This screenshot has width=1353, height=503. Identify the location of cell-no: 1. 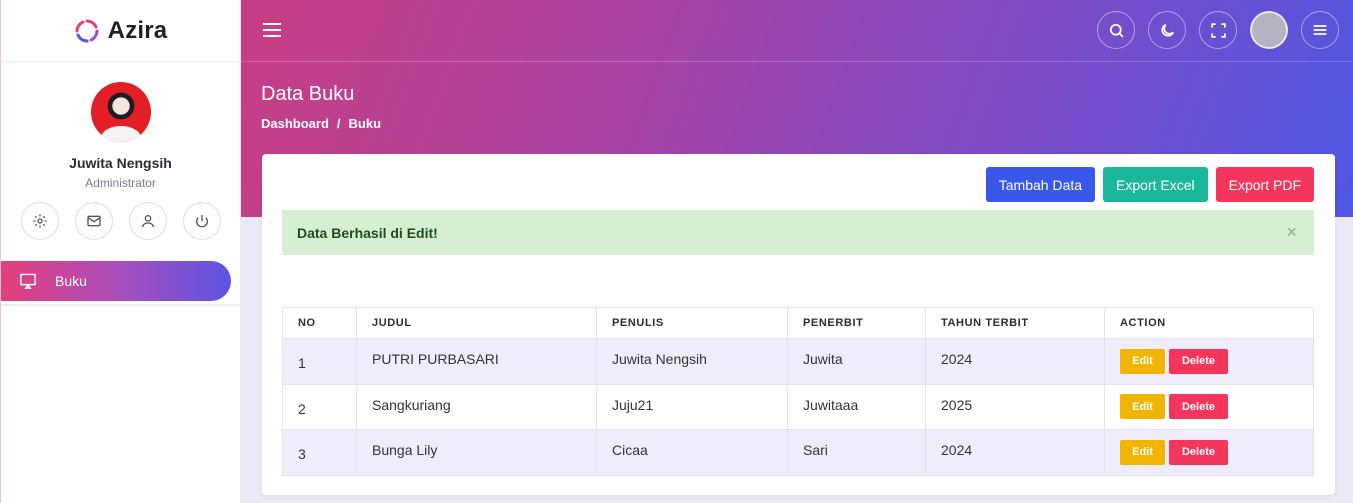
(319, 361).